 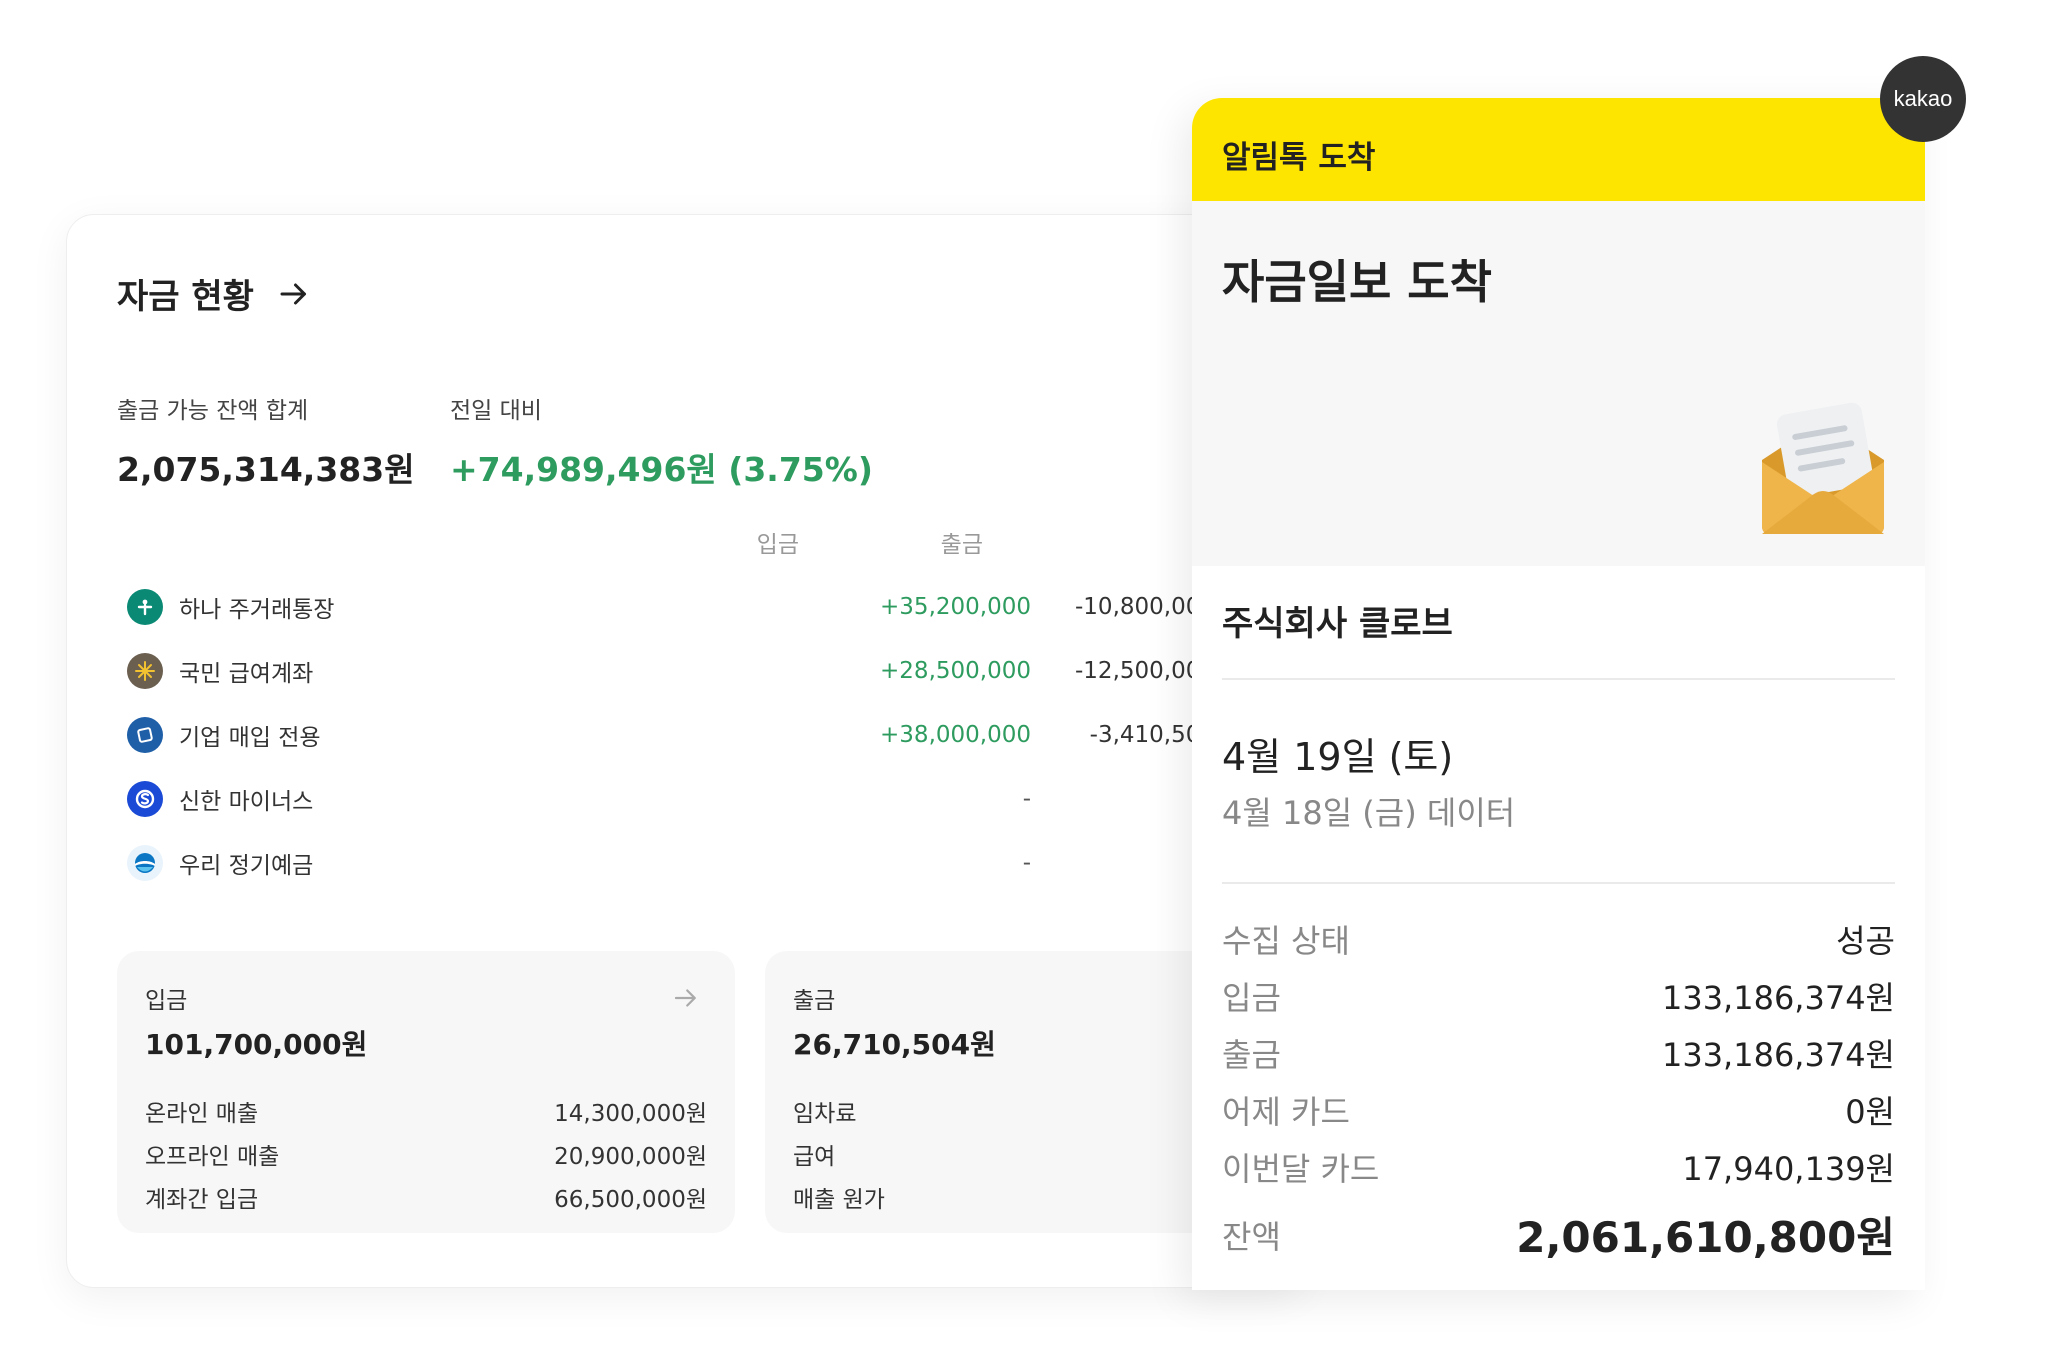 What do you see at coordinates (1251, 1236) in the screenshot?
I see `balance-label: 잔액` at bounding box center [1251, 1236].